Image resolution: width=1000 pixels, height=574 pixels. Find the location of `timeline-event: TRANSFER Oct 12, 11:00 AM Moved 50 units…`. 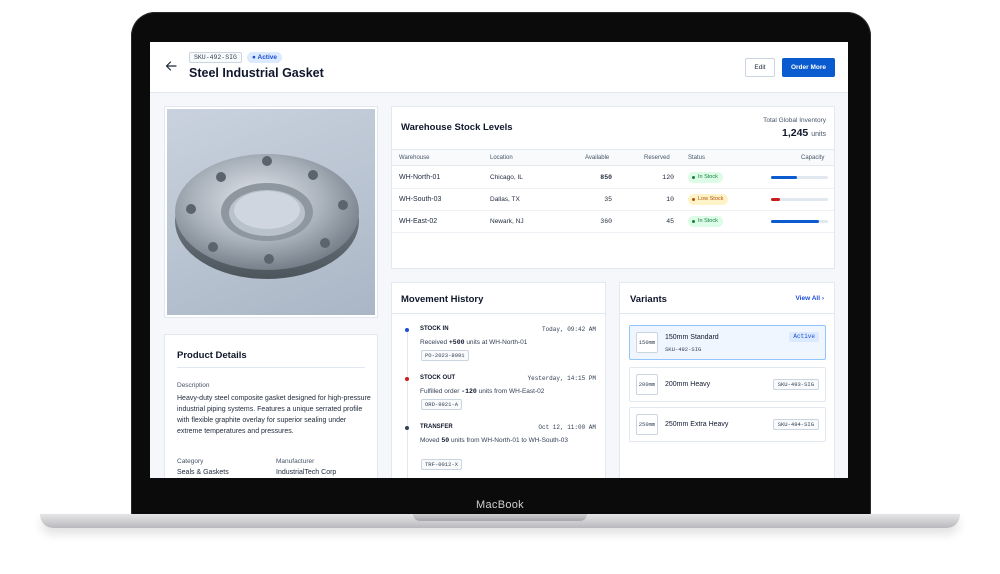

timeline-event: TRANSFER Oct 12, 11:00 AM Moved 50 units… is located at coordinates (498, 450).